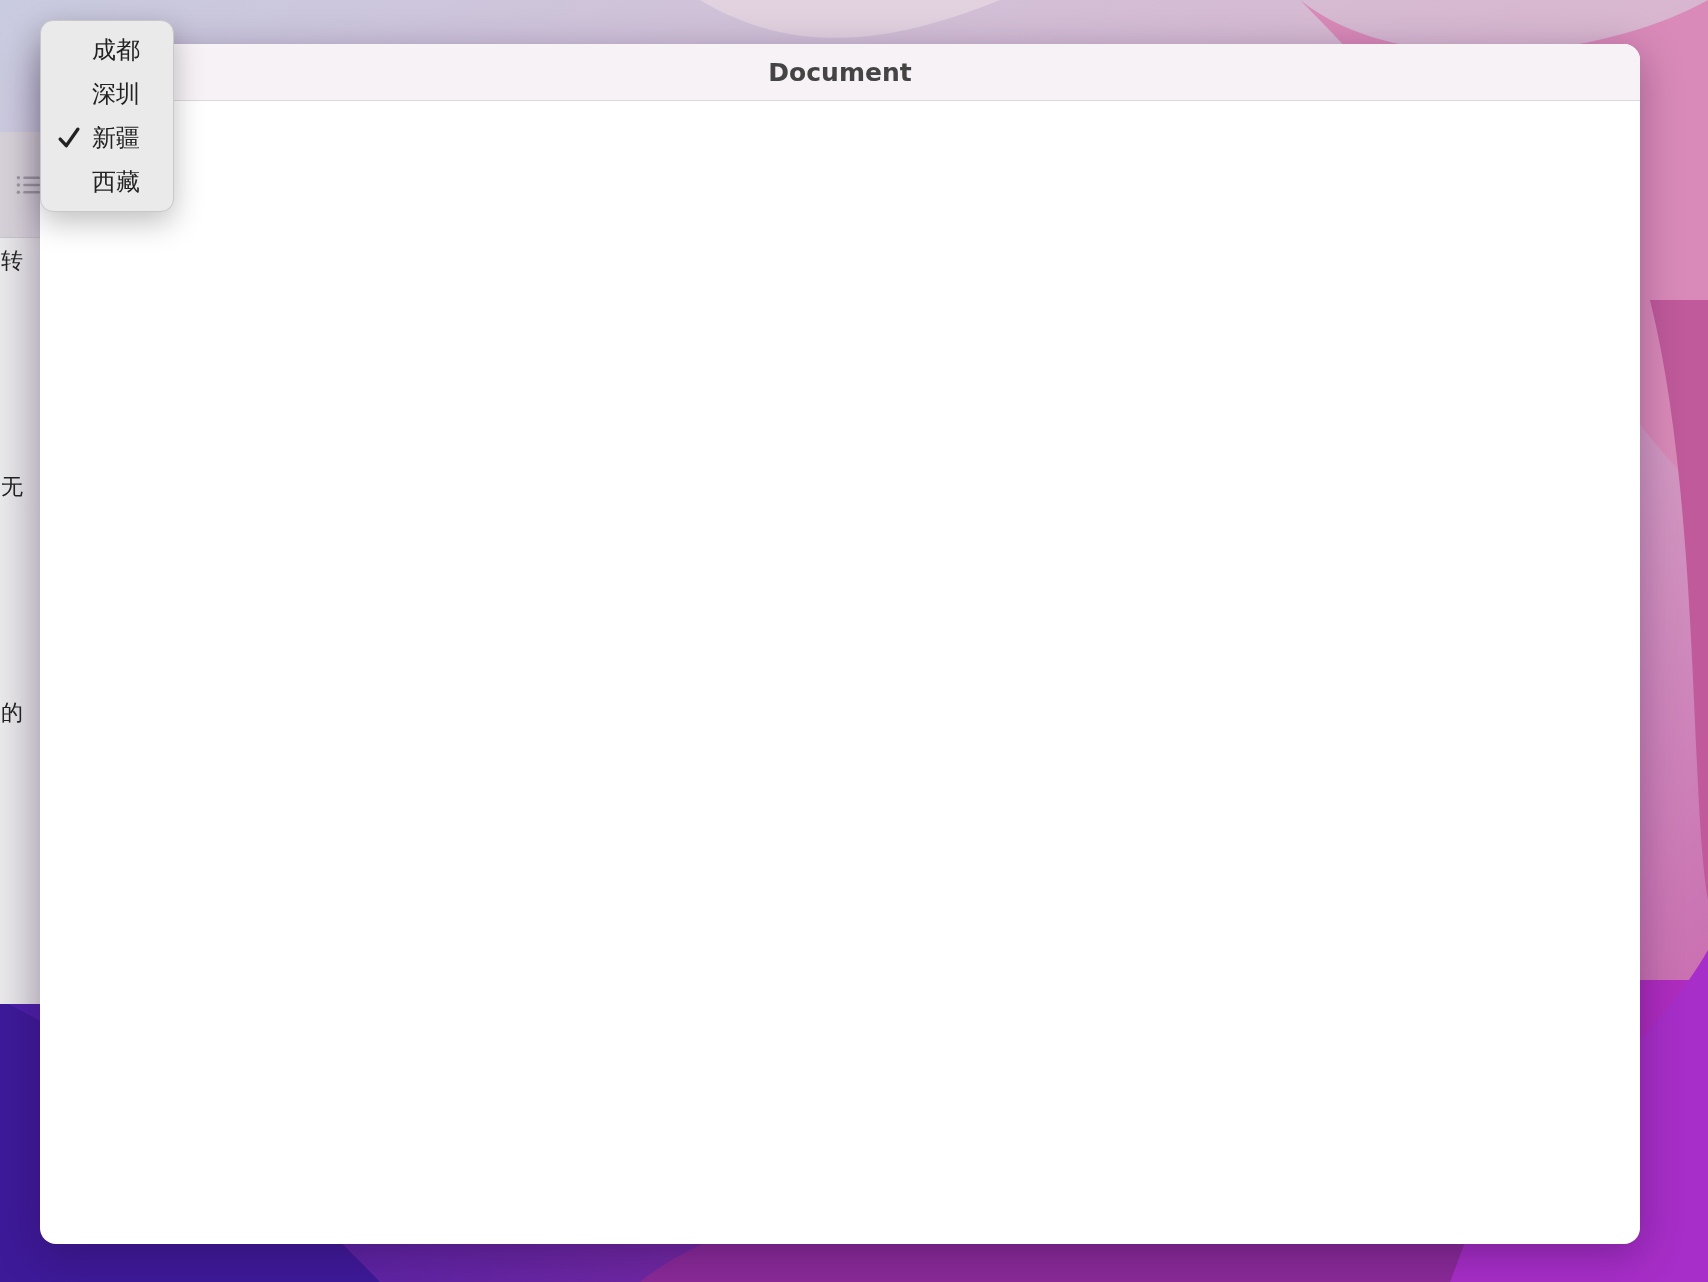 Image resolution: width=1708 pixels, height=1282 pixels. I want to click on menu-item: 成都, so click(107, 50).